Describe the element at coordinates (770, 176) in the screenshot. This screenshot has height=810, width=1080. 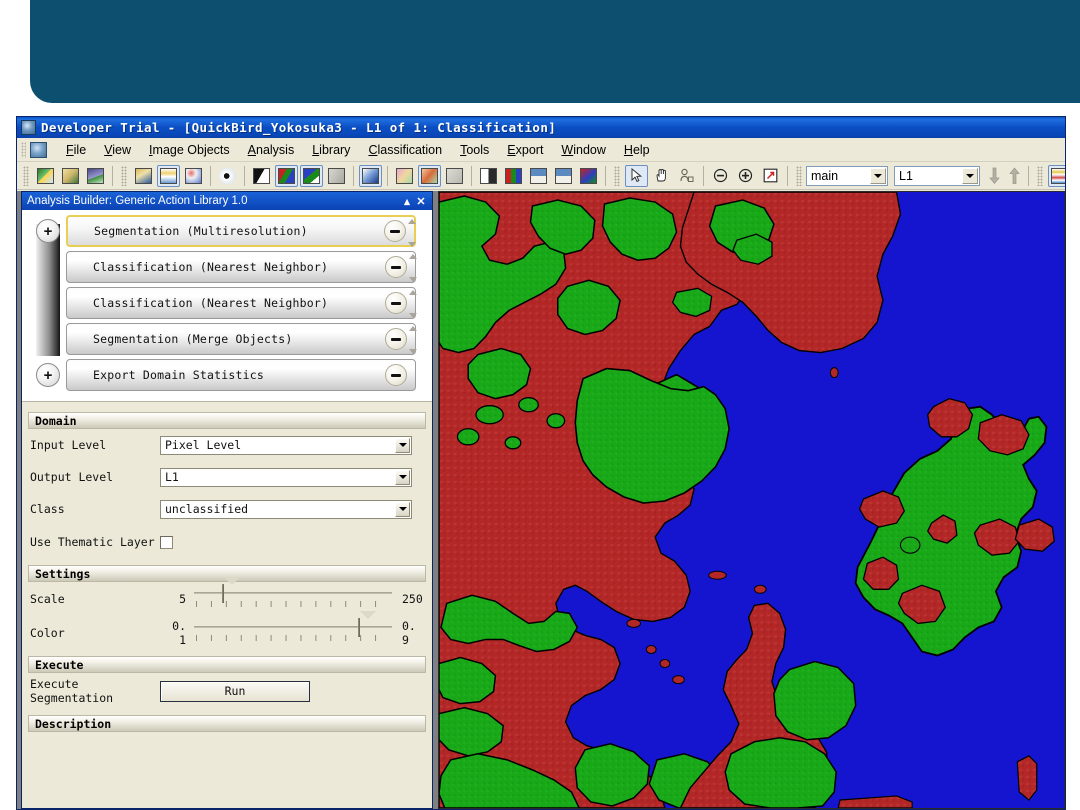
I see `zoom-extent-icon` at that location.